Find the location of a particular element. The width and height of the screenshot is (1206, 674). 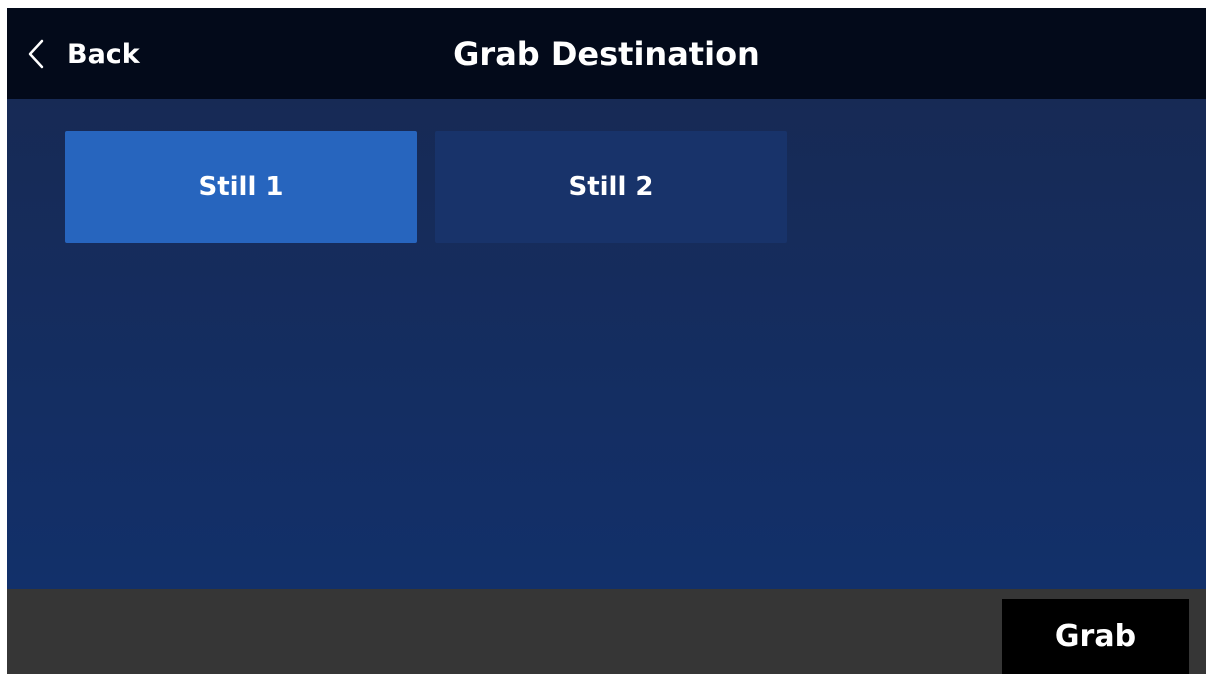

grab-label: Grab is located at coordinates (1095, 636).